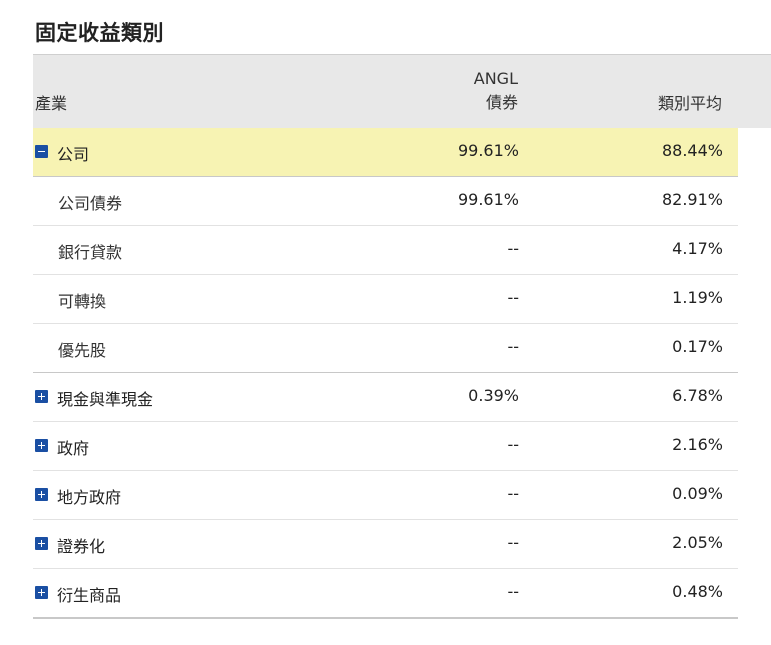  I want to click on row-label: 優先股, so click(82, 350).